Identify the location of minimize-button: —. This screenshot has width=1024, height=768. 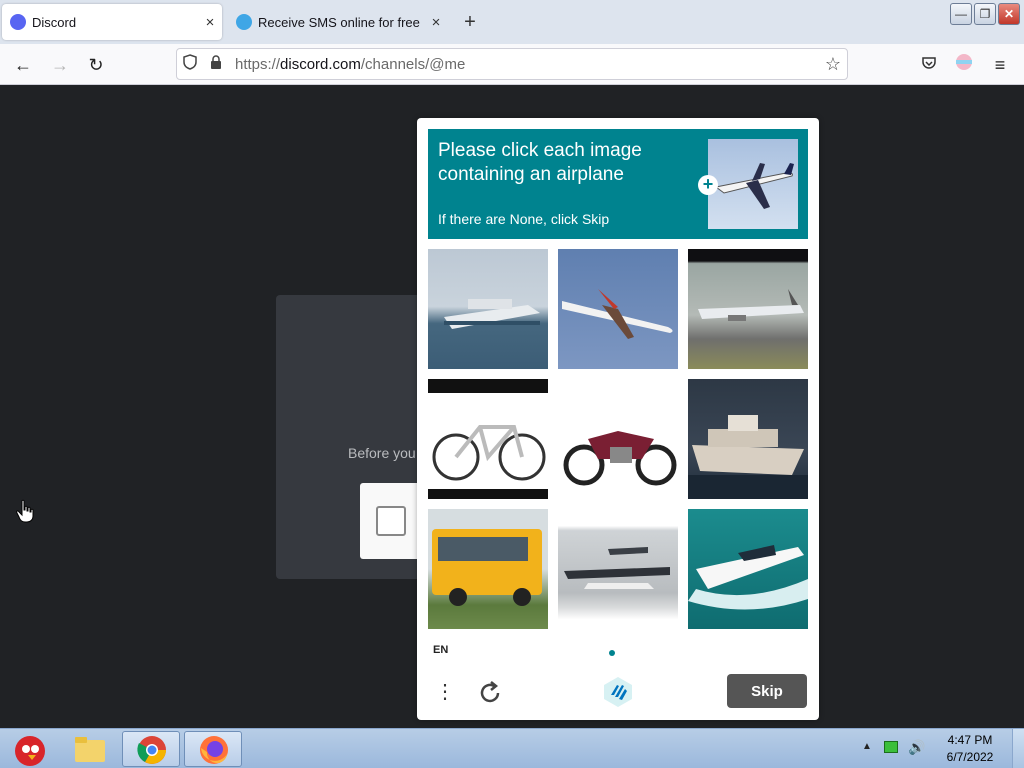
(961, 14).